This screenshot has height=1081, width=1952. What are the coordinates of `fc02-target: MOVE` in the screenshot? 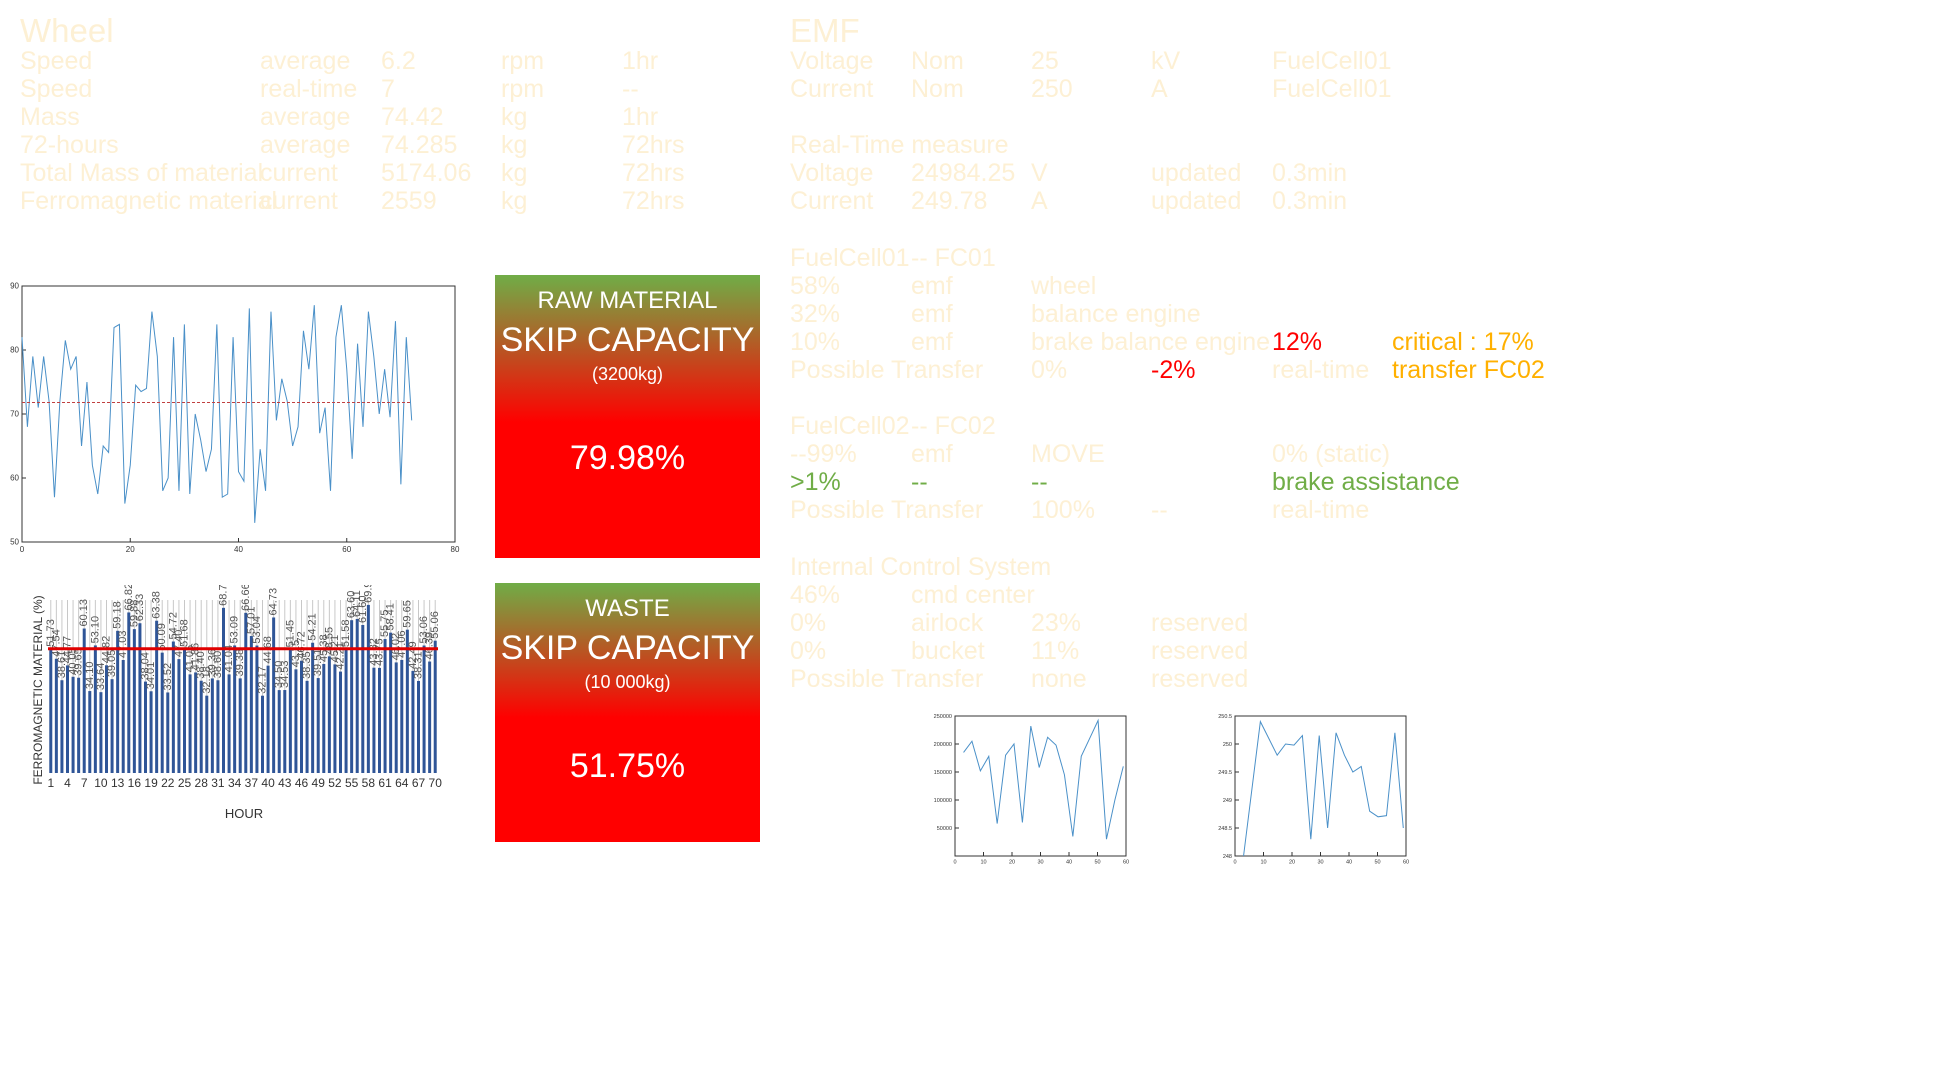 It's located at (1068, 454).